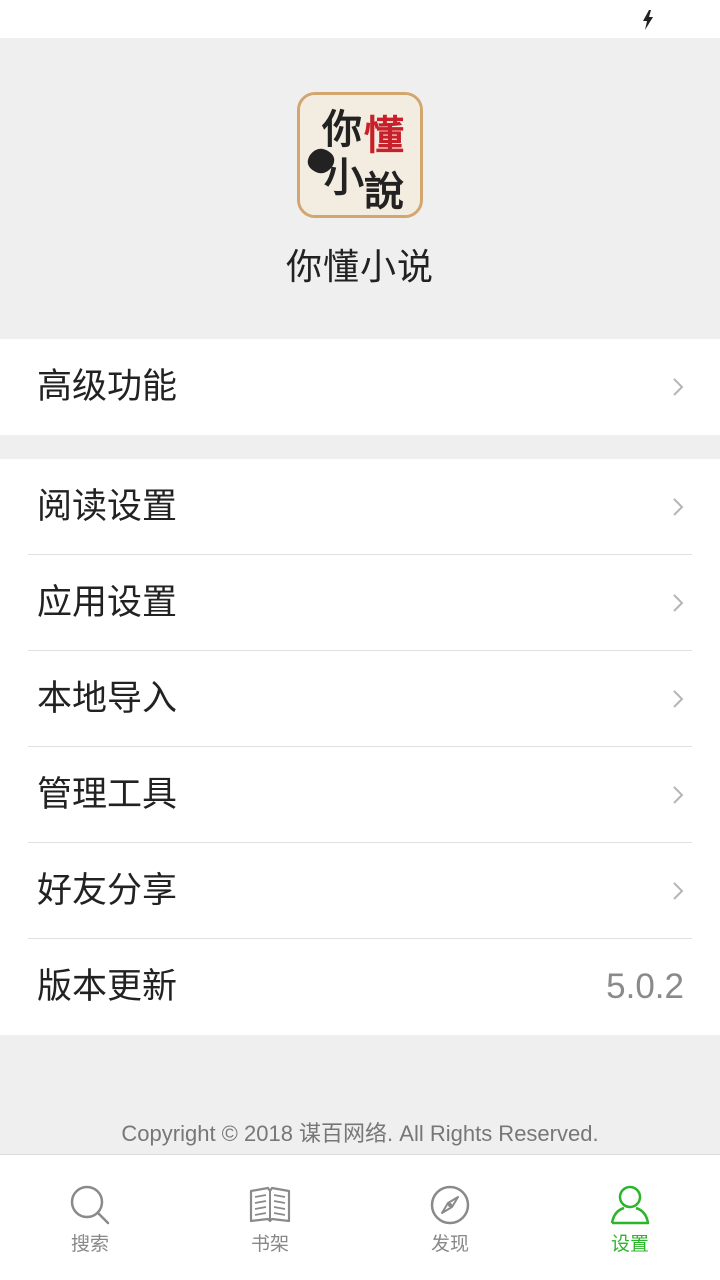 Image resolution: width=720 pixels, height=1280 pixels. Describe the element at coordinates (269, 1244) in the screenshot. I see `tab-label: 书架` at that location.